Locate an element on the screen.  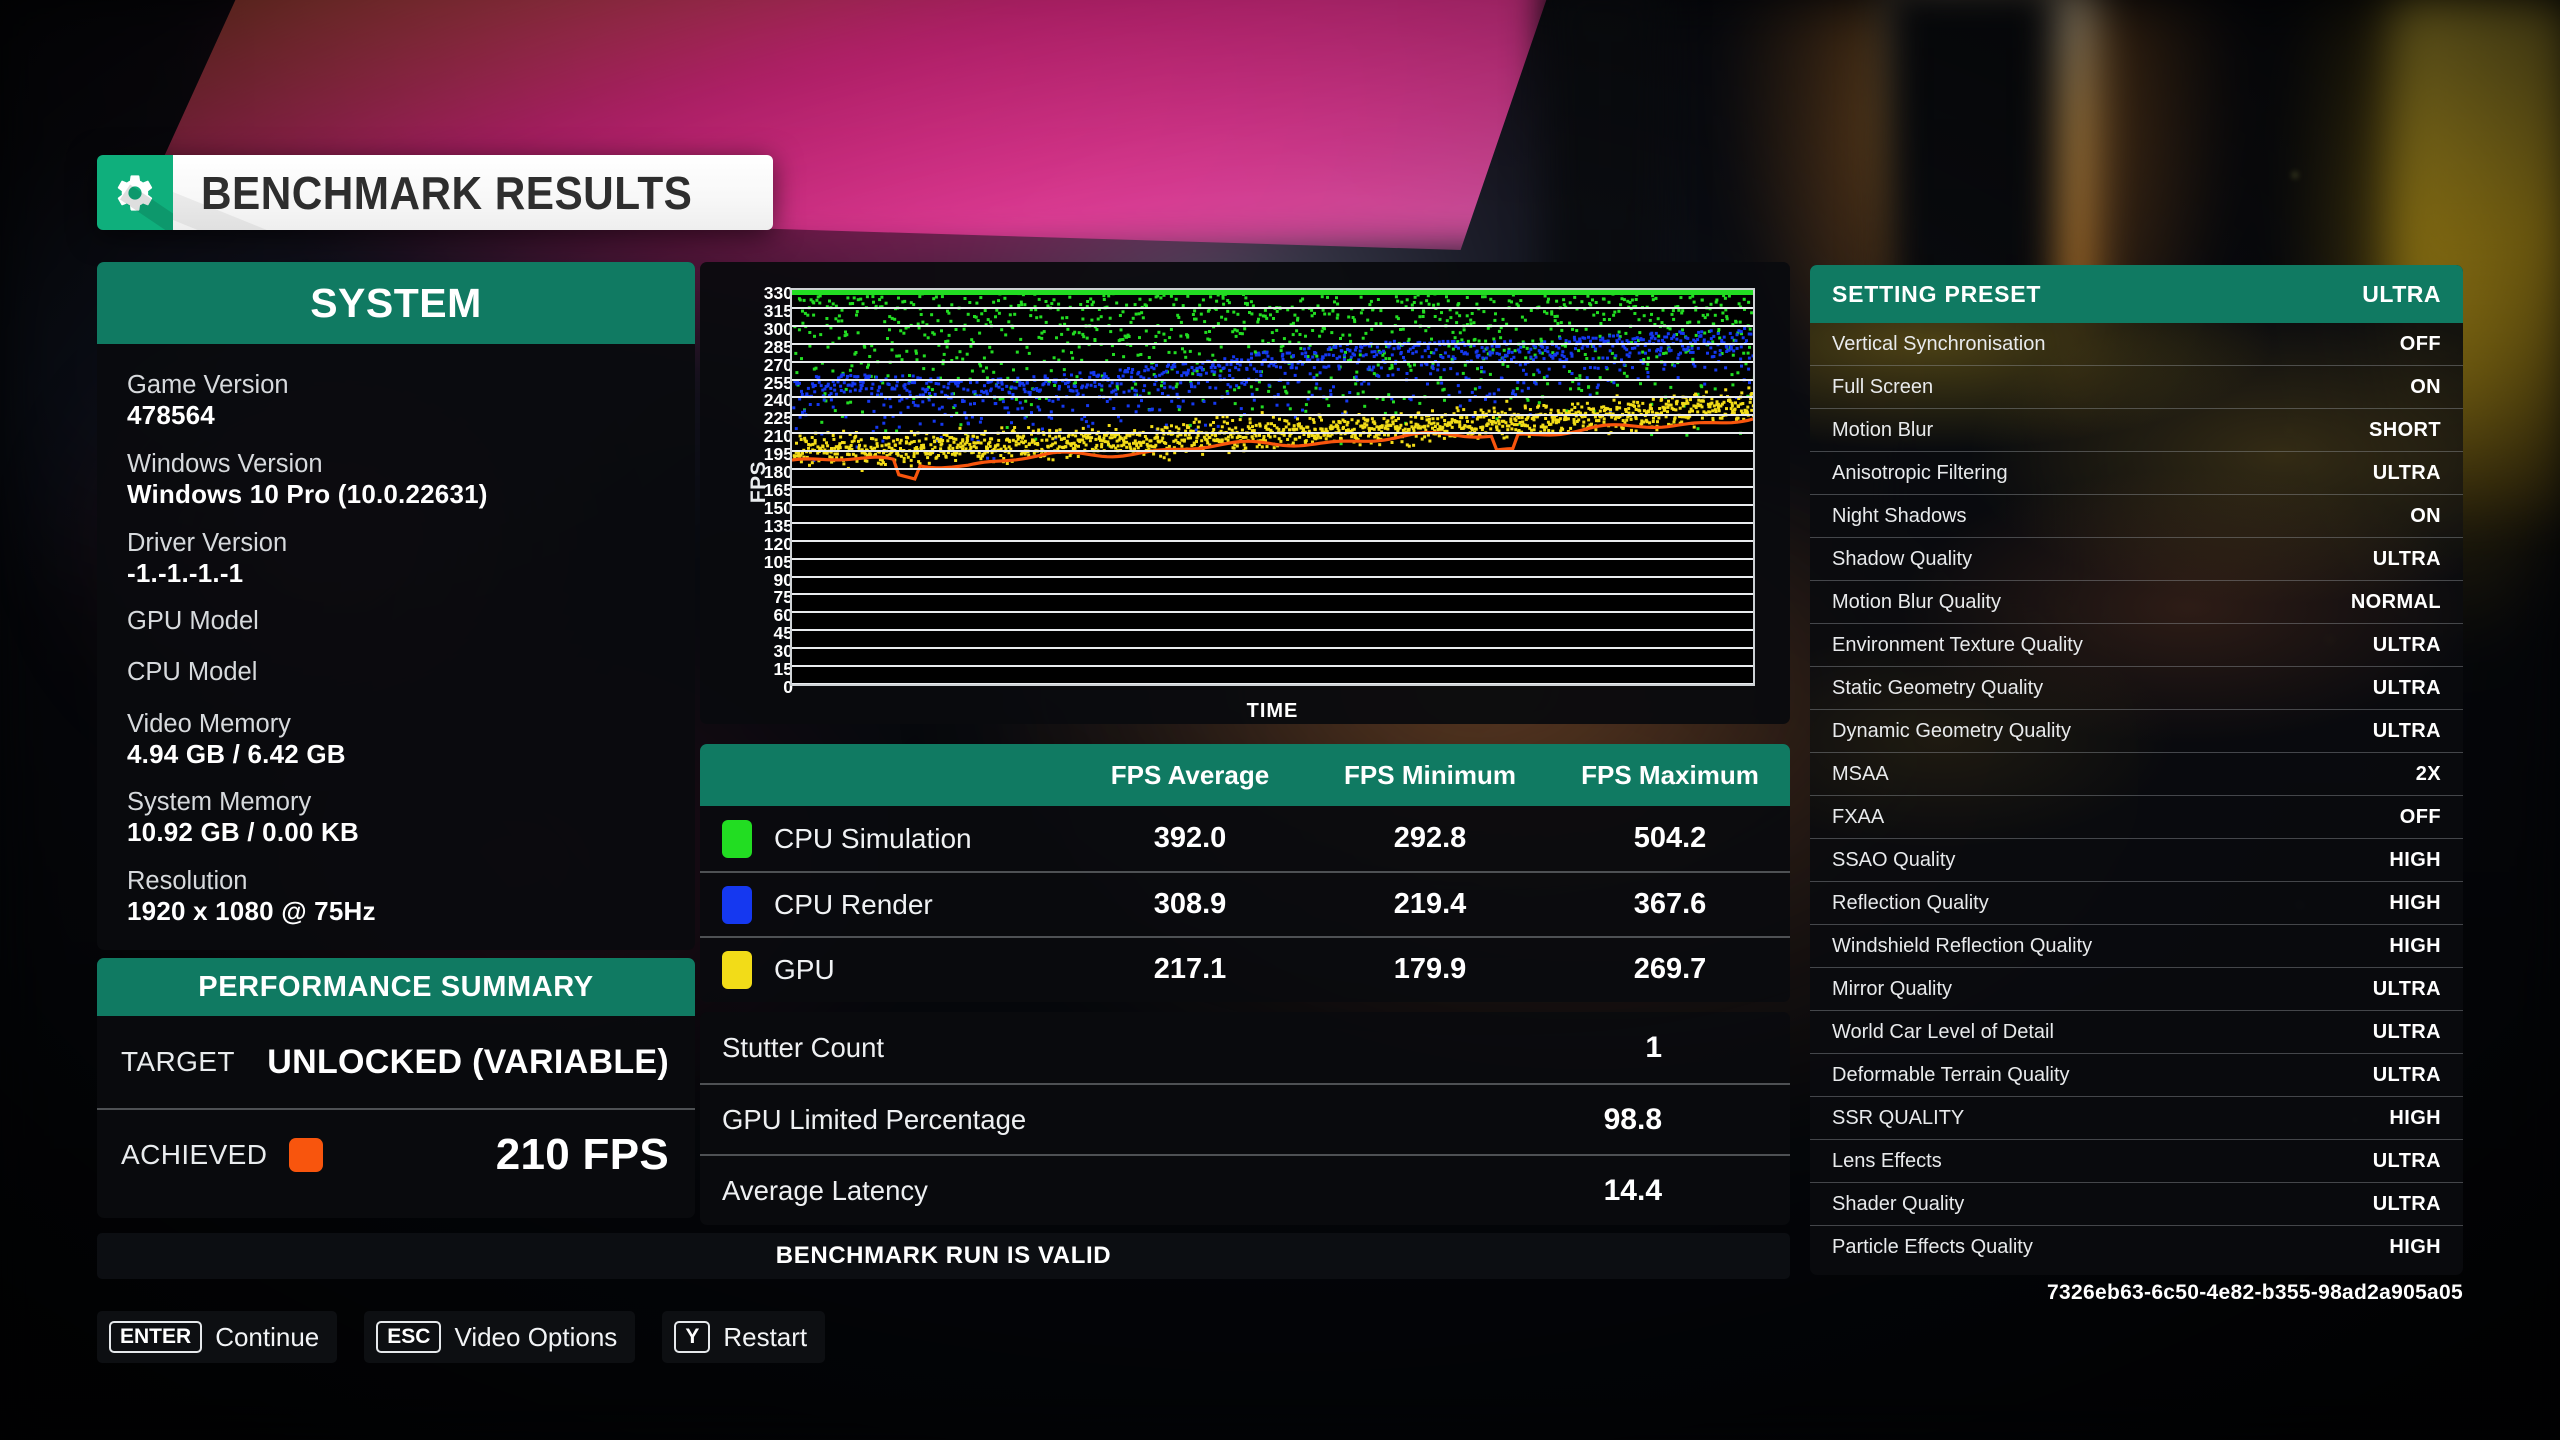
setting-row: Lens Effects ULTRA is located at coordinates (2136, 1161).